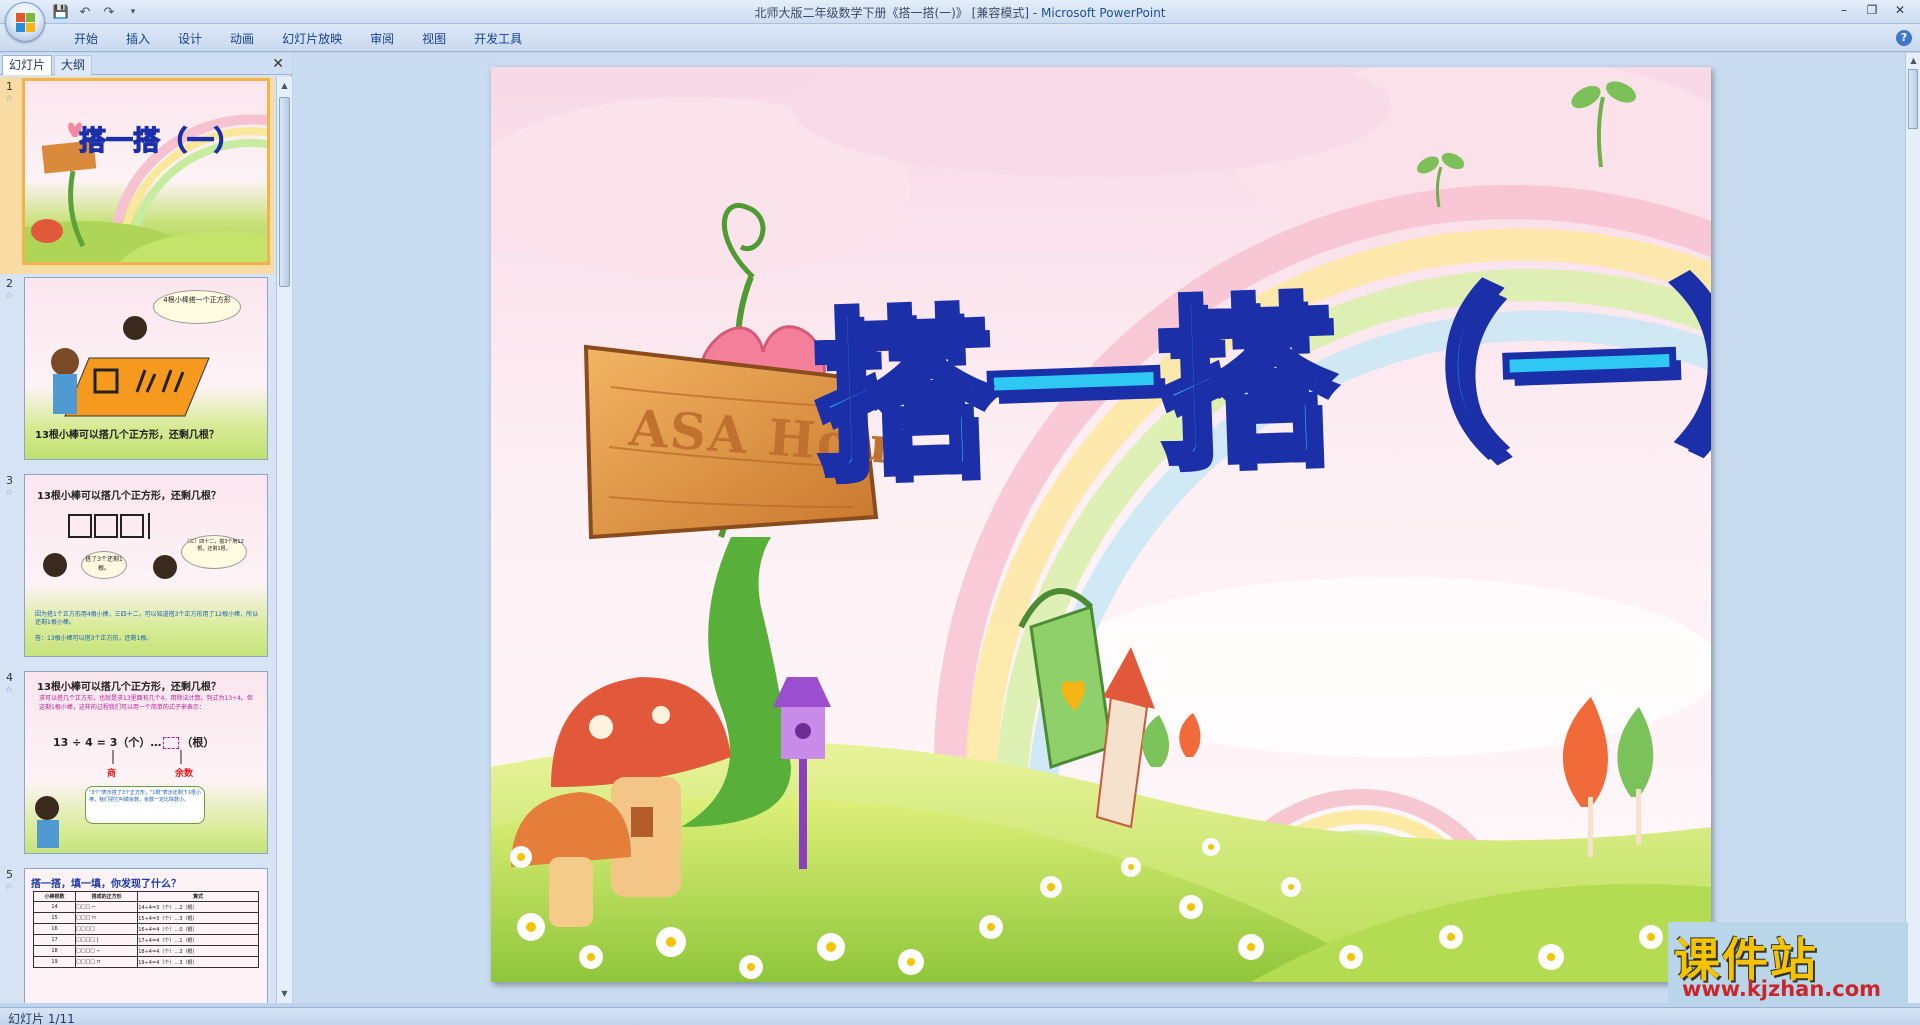  I want to click on table-row: 14 □□□ ⌐ 14÷4=3（个）…2（根）, so click(145, 907).